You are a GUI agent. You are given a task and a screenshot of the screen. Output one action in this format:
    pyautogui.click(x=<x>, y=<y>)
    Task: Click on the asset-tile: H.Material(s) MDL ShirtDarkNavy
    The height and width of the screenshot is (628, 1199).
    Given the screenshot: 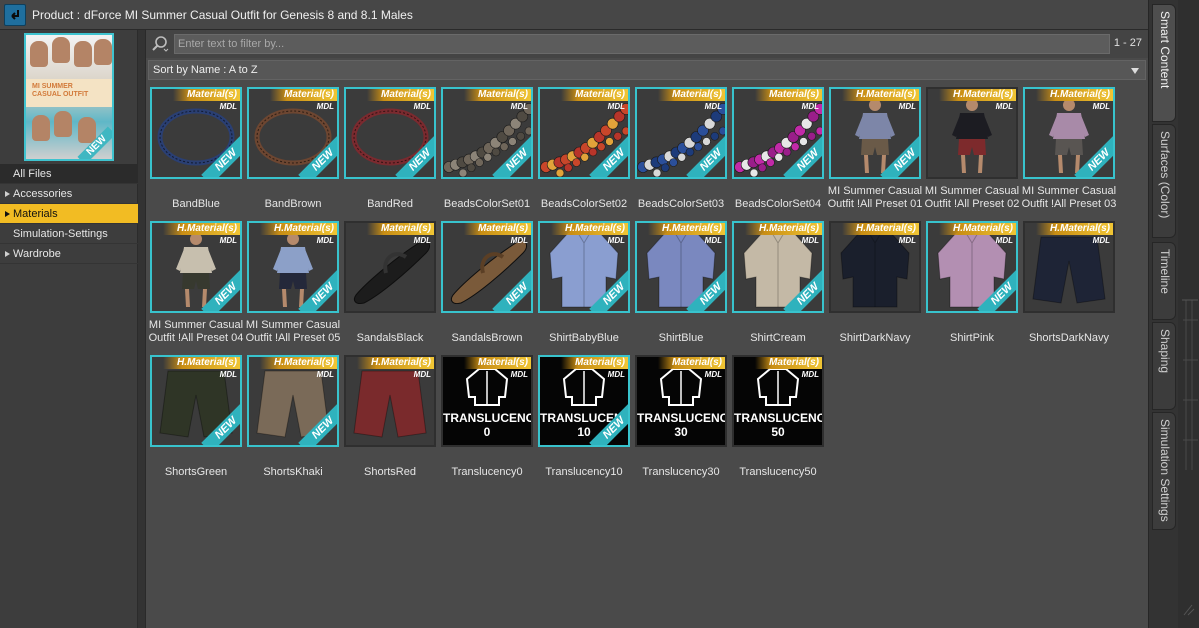 What is the action you would take?
    pyautogui.click(x=875, y=286)
    